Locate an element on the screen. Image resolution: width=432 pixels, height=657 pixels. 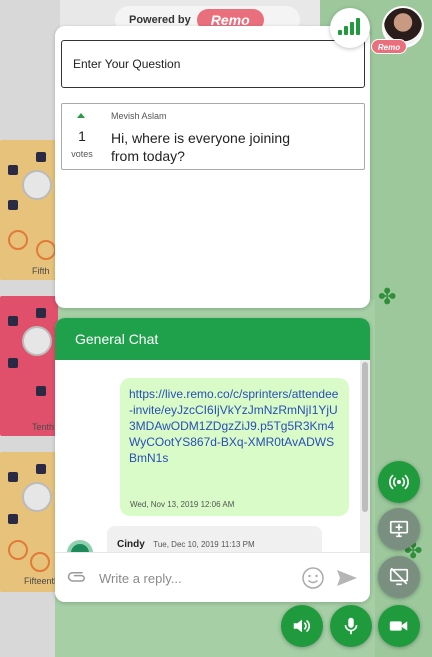
broadcast-icon is located at coordinates (399, 482).